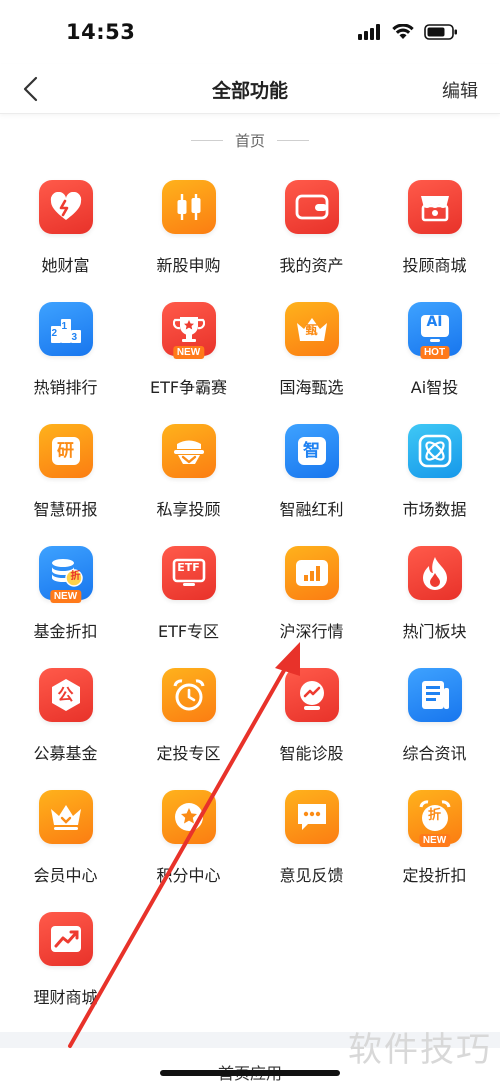 The height and width of the screenshot is (1084, 500). I want to click on function-item-label: 定投专区, so click(188, 753).